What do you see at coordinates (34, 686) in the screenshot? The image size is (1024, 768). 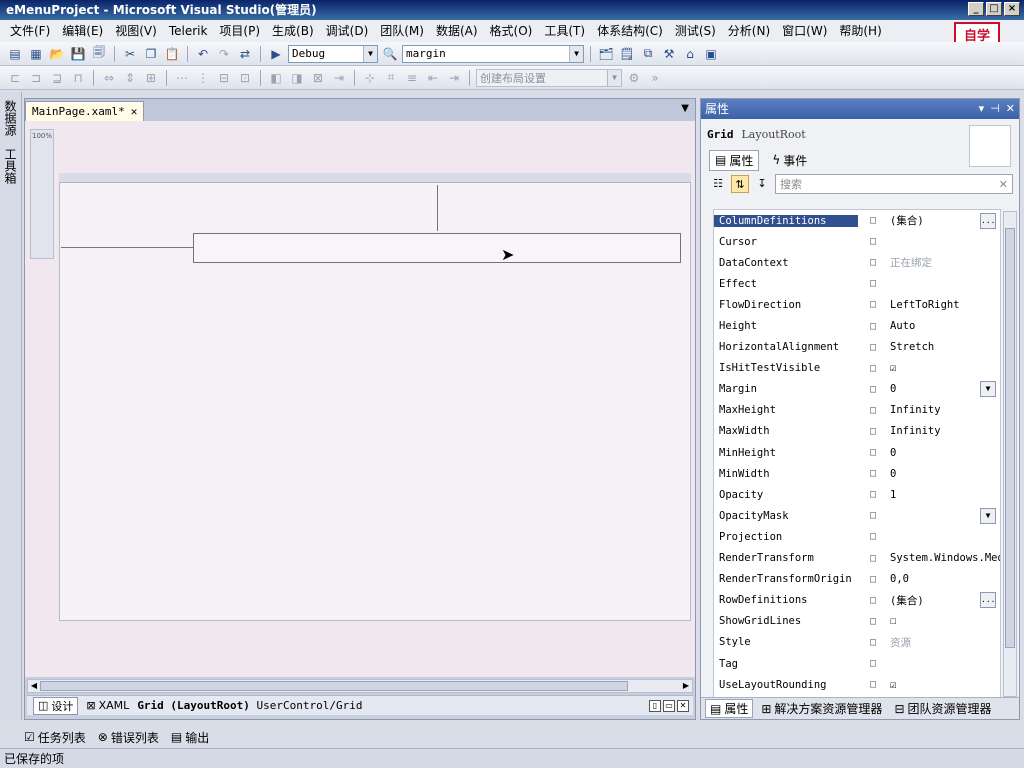 I see `scroll-left-icon: ◀` at bounding box center [34, 686].